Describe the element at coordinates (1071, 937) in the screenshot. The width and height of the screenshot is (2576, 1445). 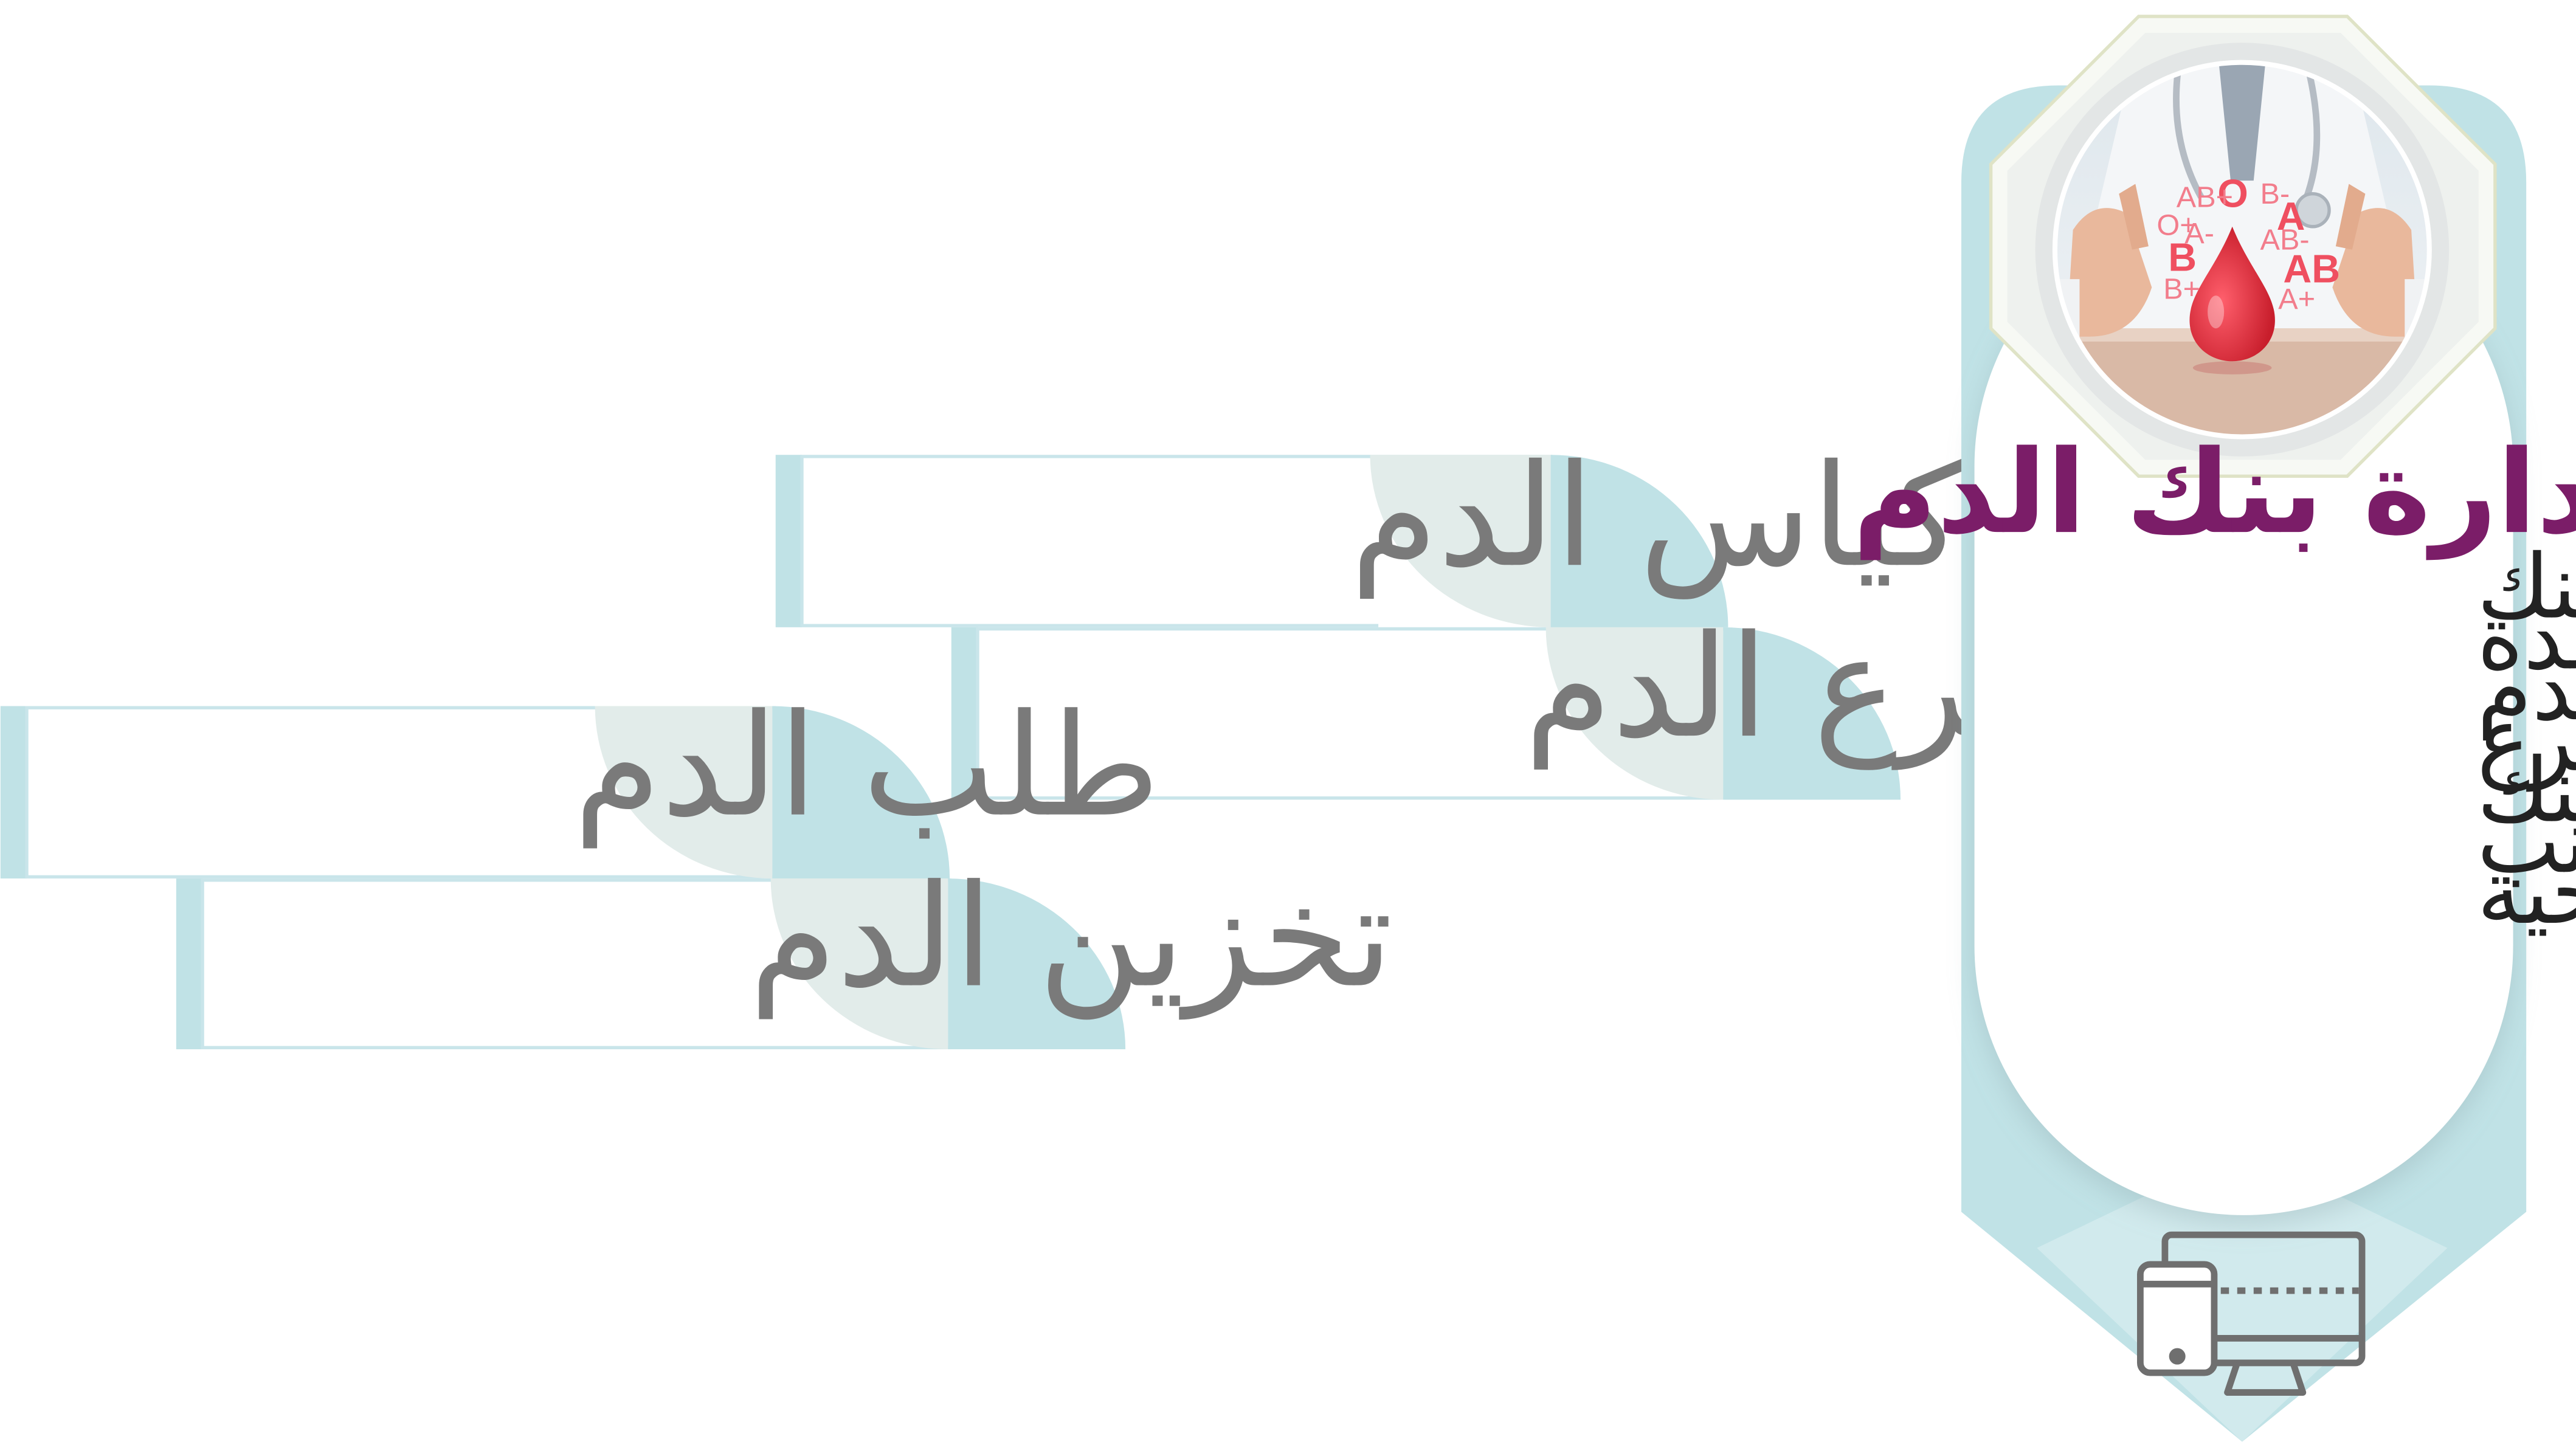
I see `feature-label: تخزين الدم` at that location.